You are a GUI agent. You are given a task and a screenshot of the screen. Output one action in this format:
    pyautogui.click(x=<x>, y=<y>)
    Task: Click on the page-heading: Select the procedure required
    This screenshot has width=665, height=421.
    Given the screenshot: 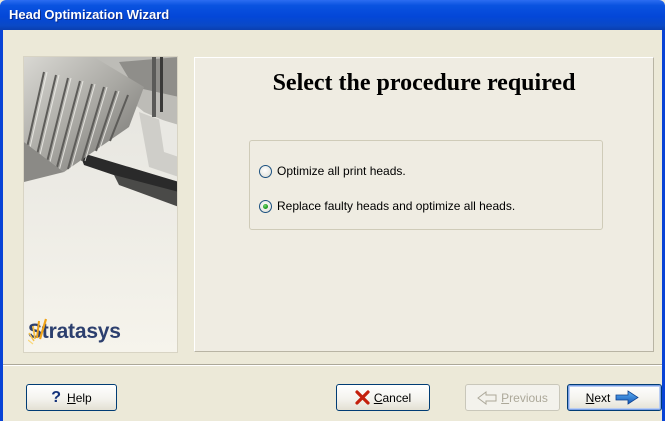 What is the action you would take?
    pyautogui.click(x=424, y=83)
    